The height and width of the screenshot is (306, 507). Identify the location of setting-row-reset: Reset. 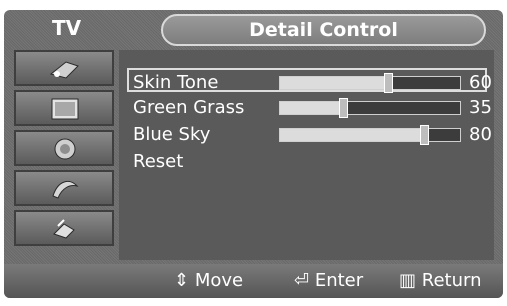
(309, 161).